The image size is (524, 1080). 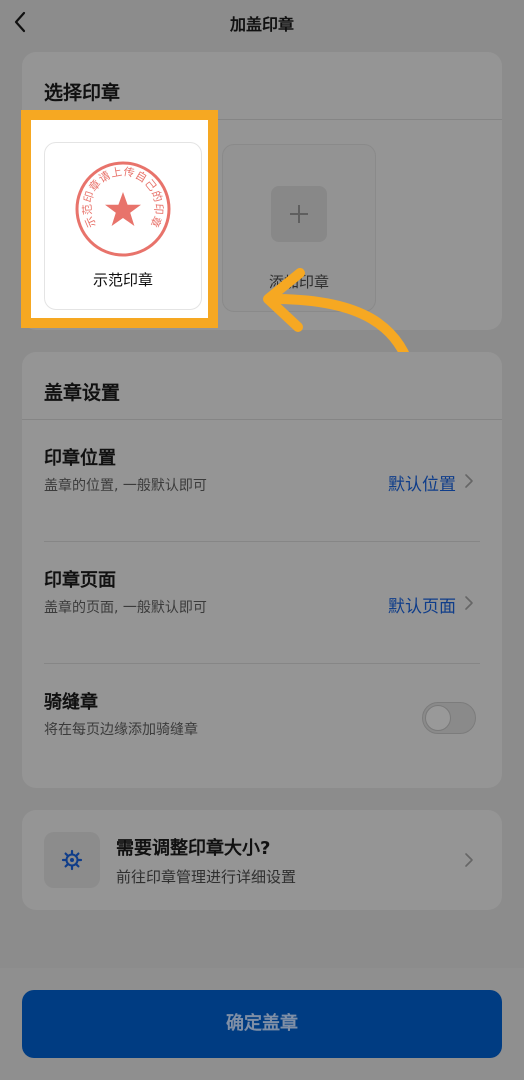 What do you see at coordinates (262, 386) in the screenshot?
I see `settings-header: 盖章设置` at bounding box center [262, 386].